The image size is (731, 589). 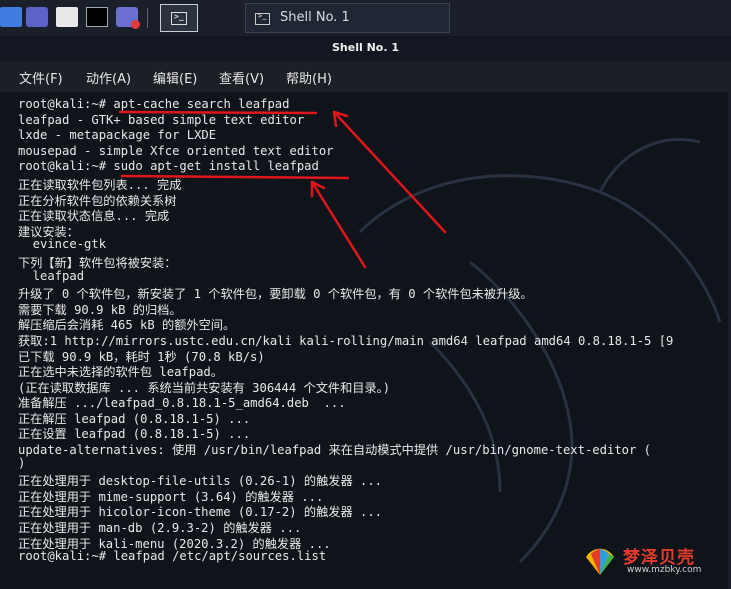 I want to click on annotation-overlay, so click(x=282, y=189).